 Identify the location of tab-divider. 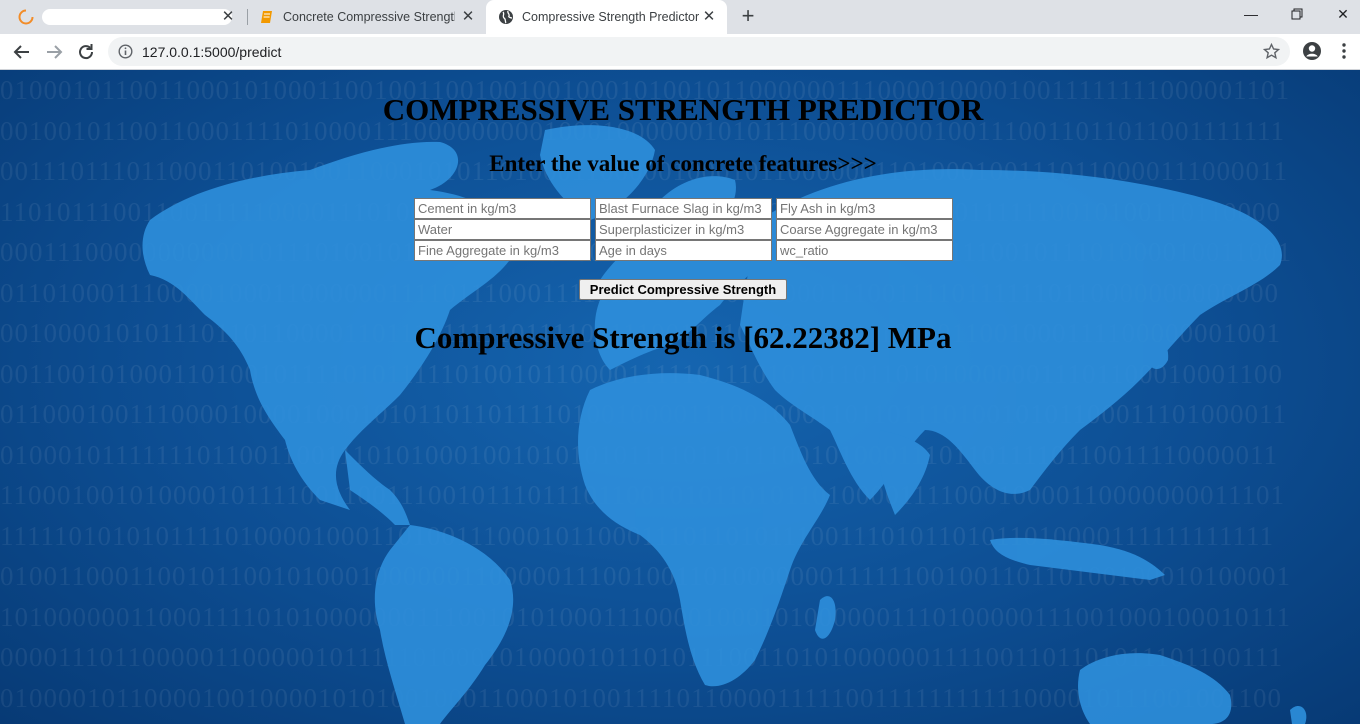
(247, 17).